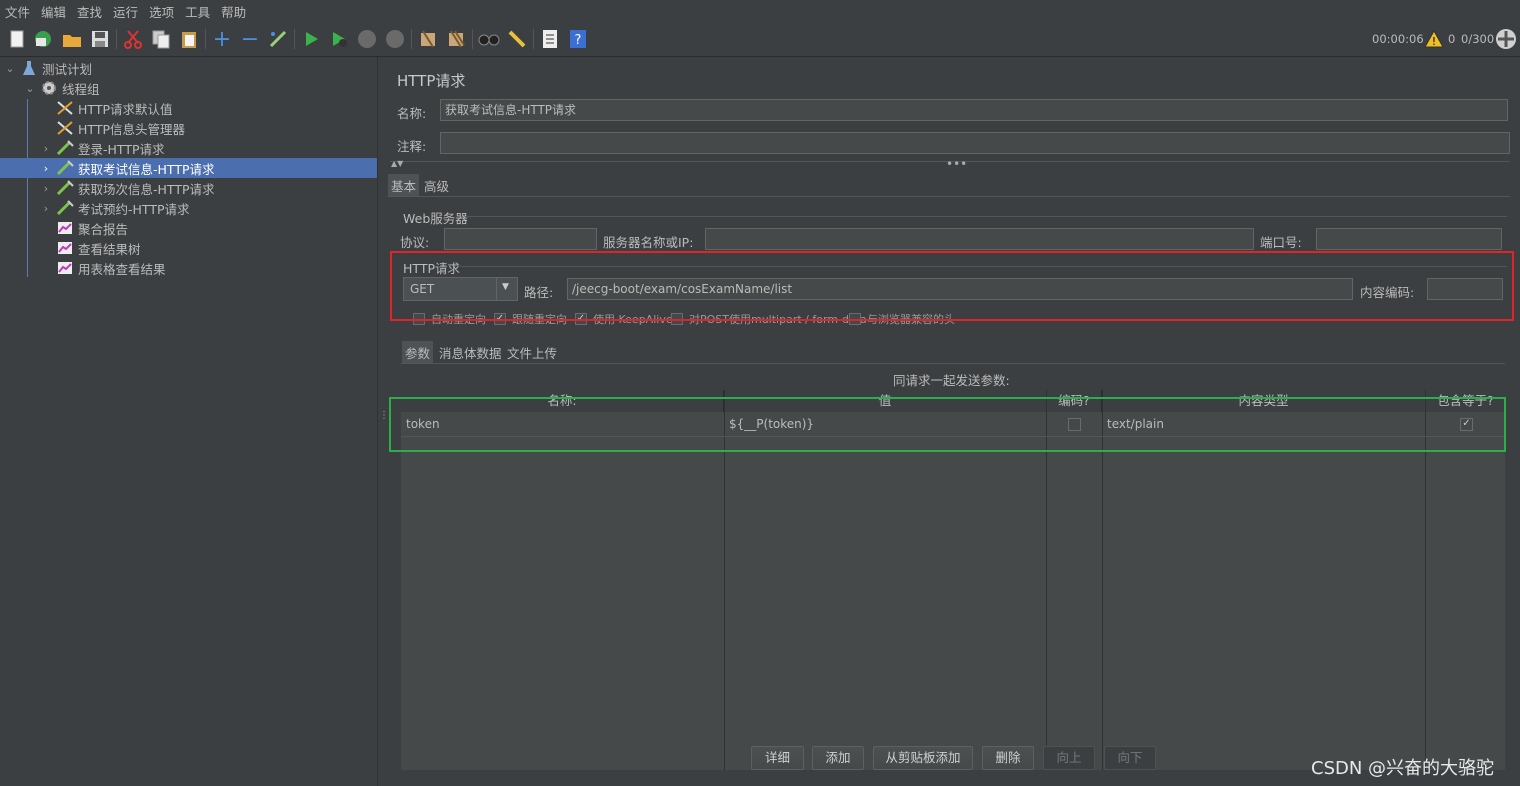 The height and width of the screenshot is (786, 1520). I want to click on tab-basic: 基本, so click(404, 185).